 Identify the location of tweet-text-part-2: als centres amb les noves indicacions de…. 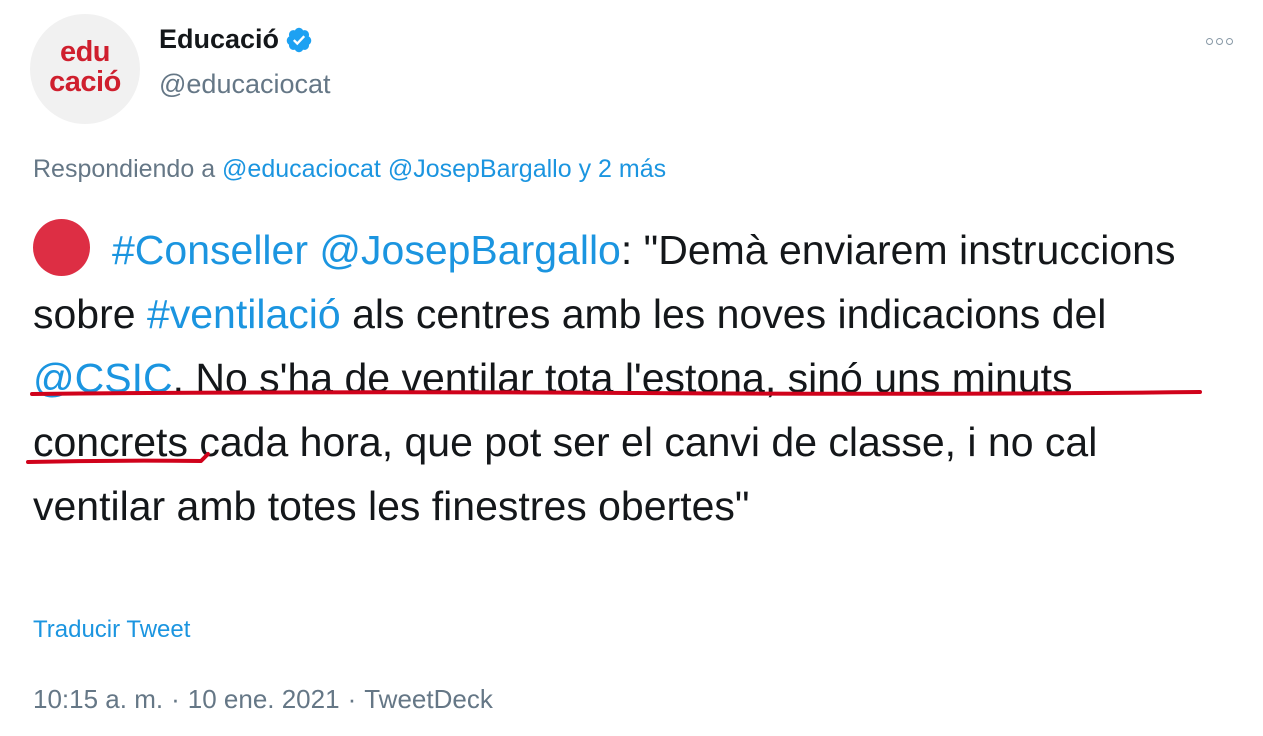
(723, 314).